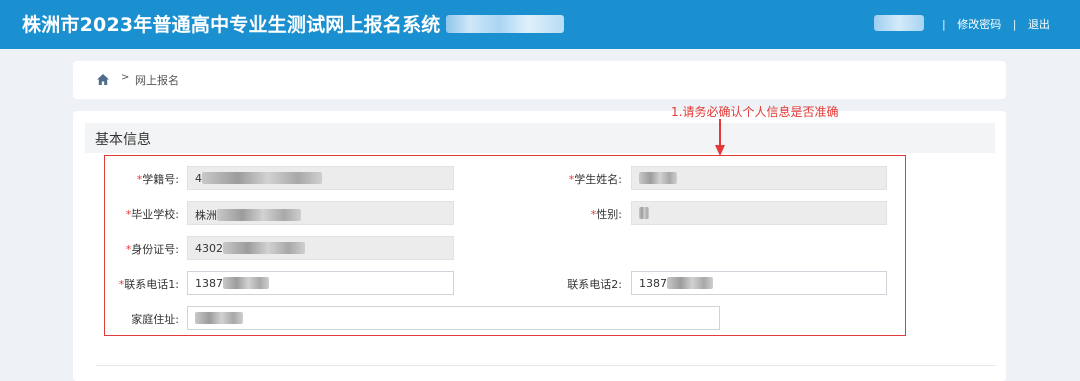 This screenshot has width=1080, height=381. What do you see at coordinates (594, 284) in the screenshot?
I see `phone2-label: 联系电话2:` at bounding box center [594, 284].